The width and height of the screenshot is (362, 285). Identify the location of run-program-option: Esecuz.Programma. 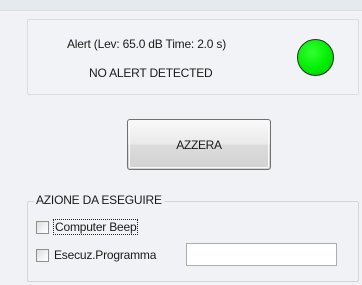
(96, 255).